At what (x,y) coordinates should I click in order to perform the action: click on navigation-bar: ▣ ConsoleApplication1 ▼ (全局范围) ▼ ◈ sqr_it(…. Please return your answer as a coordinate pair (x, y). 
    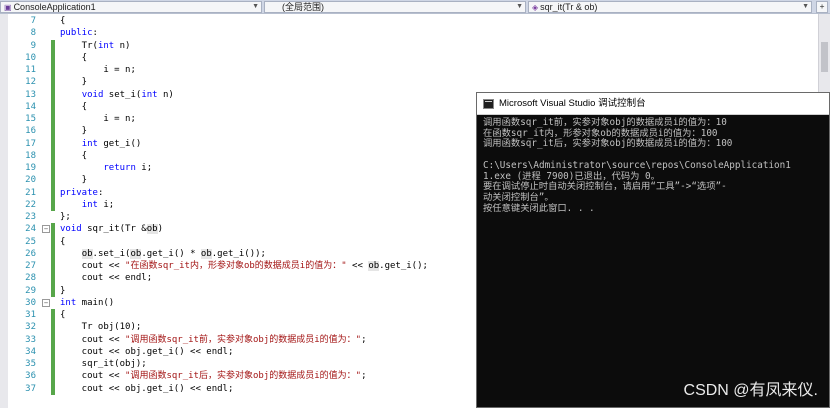
    Looking at the image, I should click on (415, 7).